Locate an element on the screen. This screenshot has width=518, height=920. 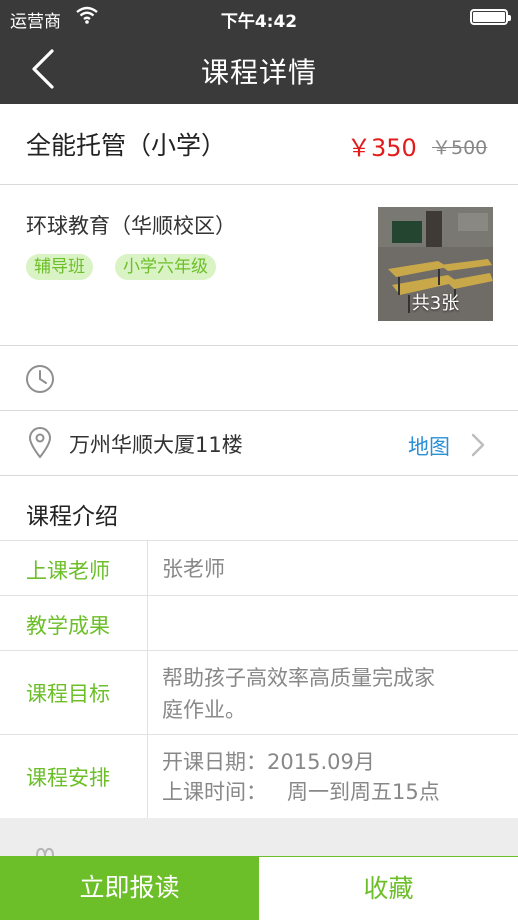
course-photo: 共3张 is located at coordinates (435, 264).